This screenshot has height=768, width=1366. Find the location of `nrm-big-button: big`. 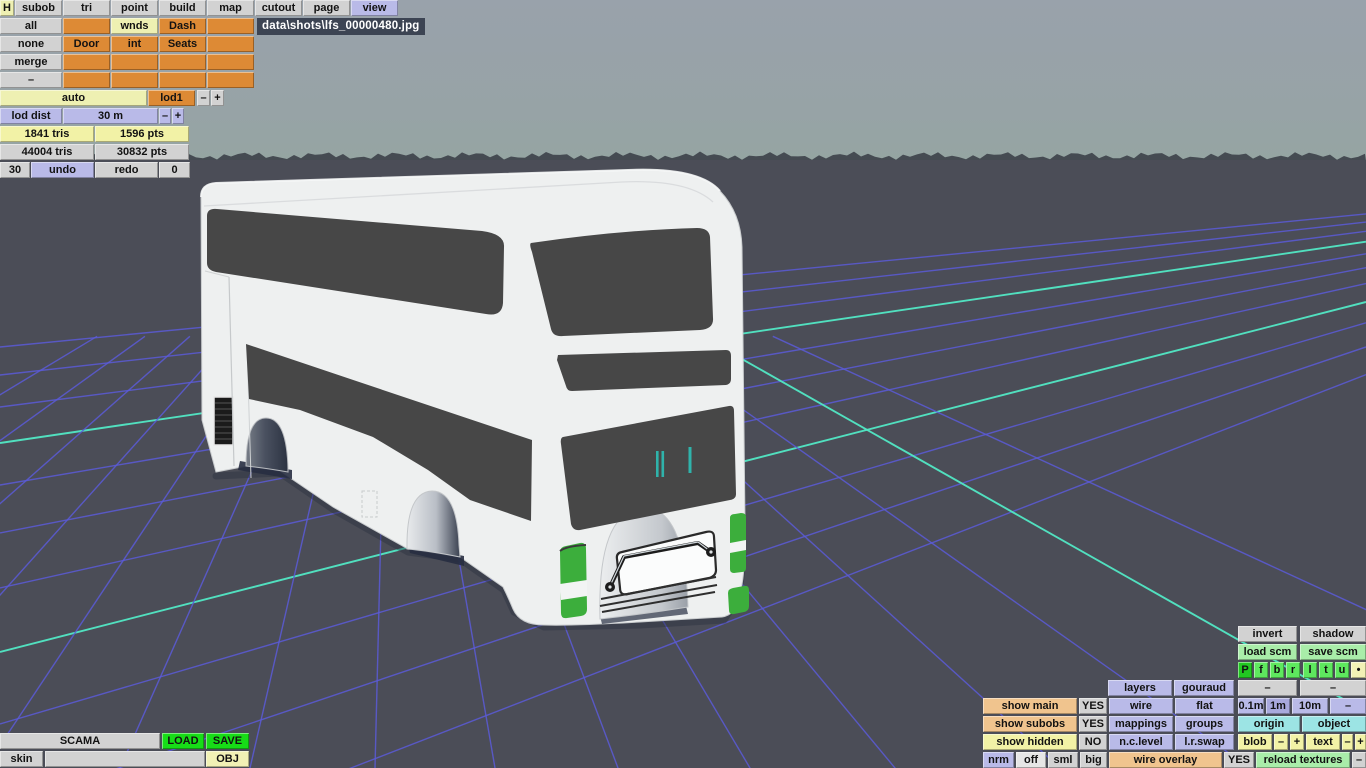

nrm-big-button: big is located at coordinates (1093, 760).